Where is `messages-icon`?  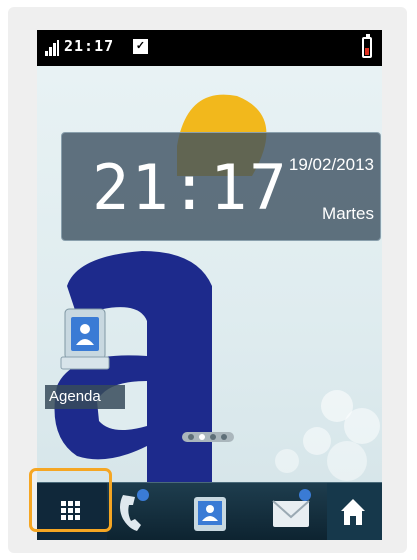
messages-icon is located at coordinates (291, 508).